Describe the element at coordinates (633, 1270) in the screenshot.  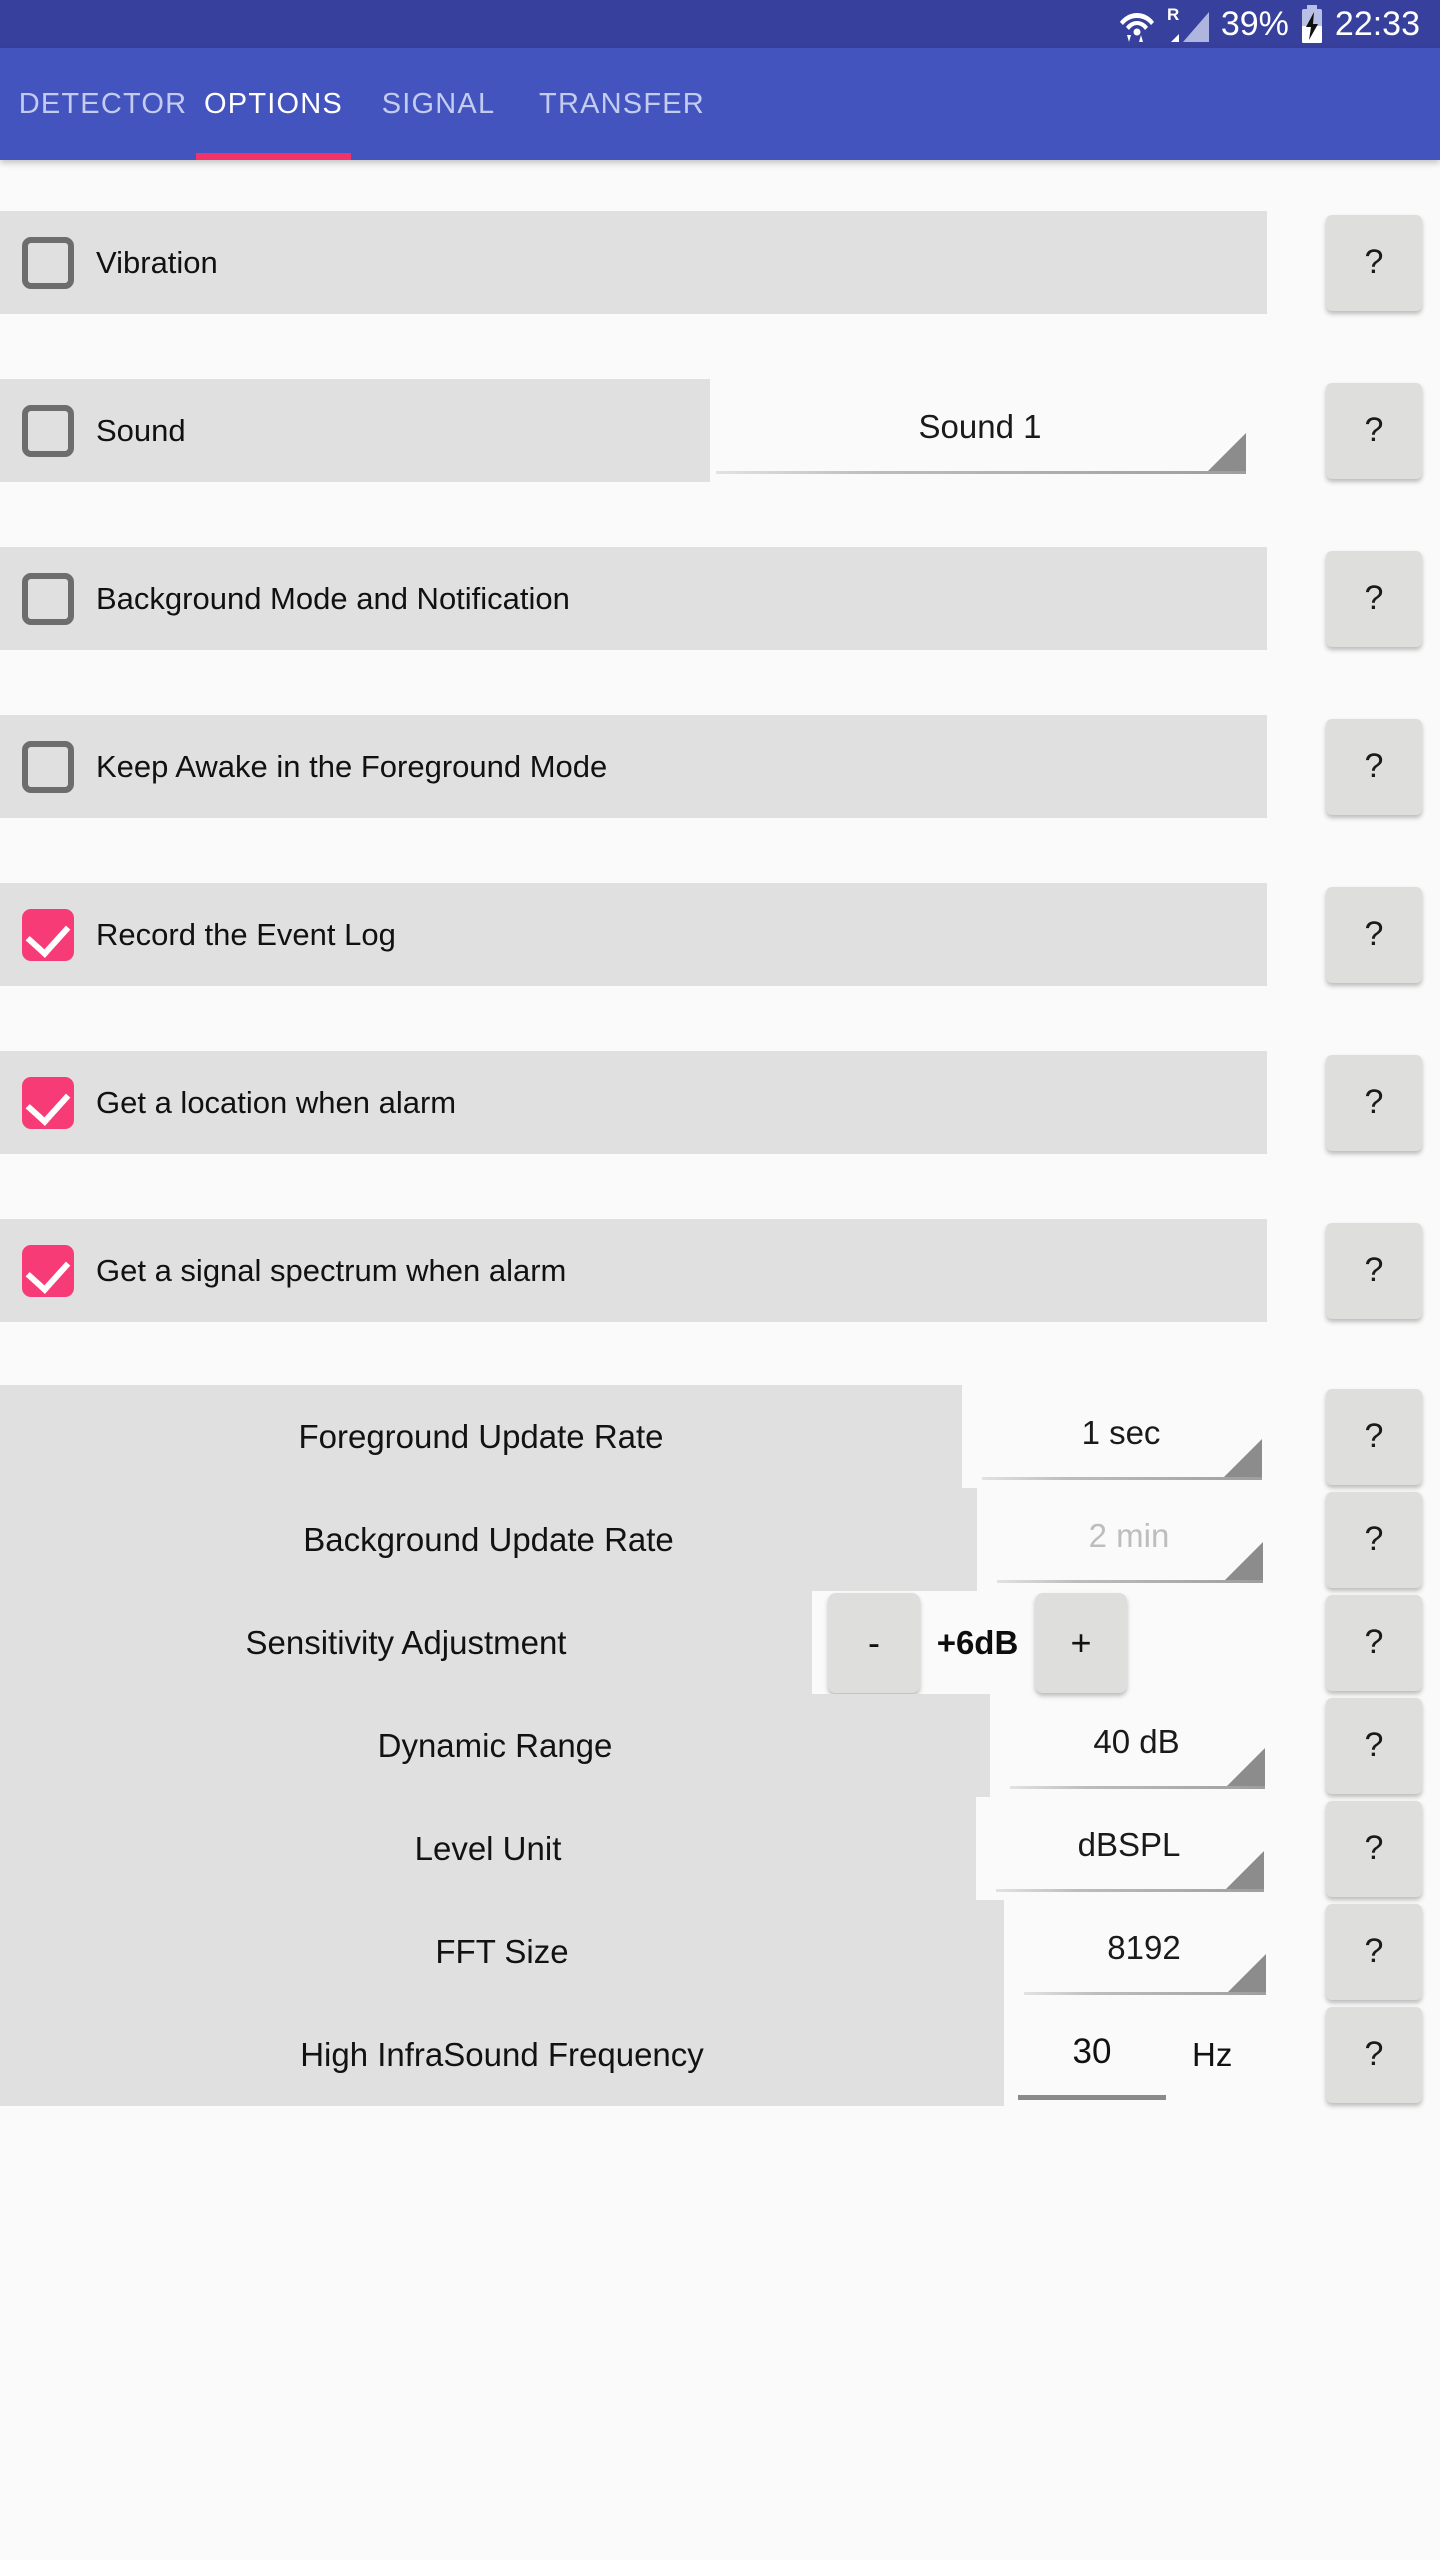
I see `get-spectrum-row-body: Get a signal spectrum when alarm` at that location.